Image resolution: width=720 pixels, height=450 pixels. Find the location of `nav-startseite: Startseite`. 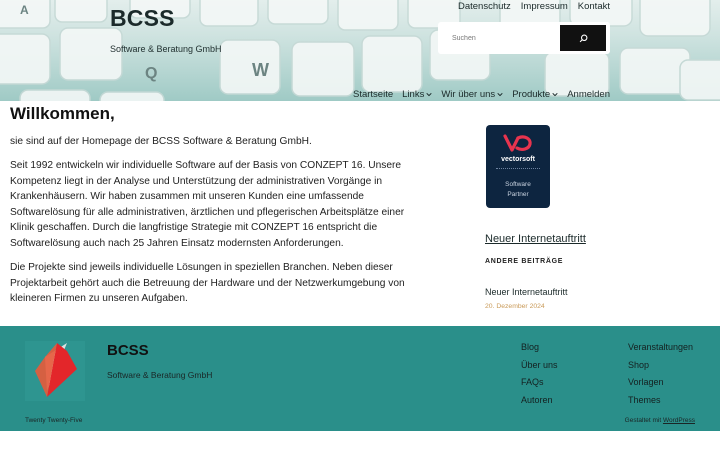

nav-startseite: Startseite is located at coordinates (373, 94).